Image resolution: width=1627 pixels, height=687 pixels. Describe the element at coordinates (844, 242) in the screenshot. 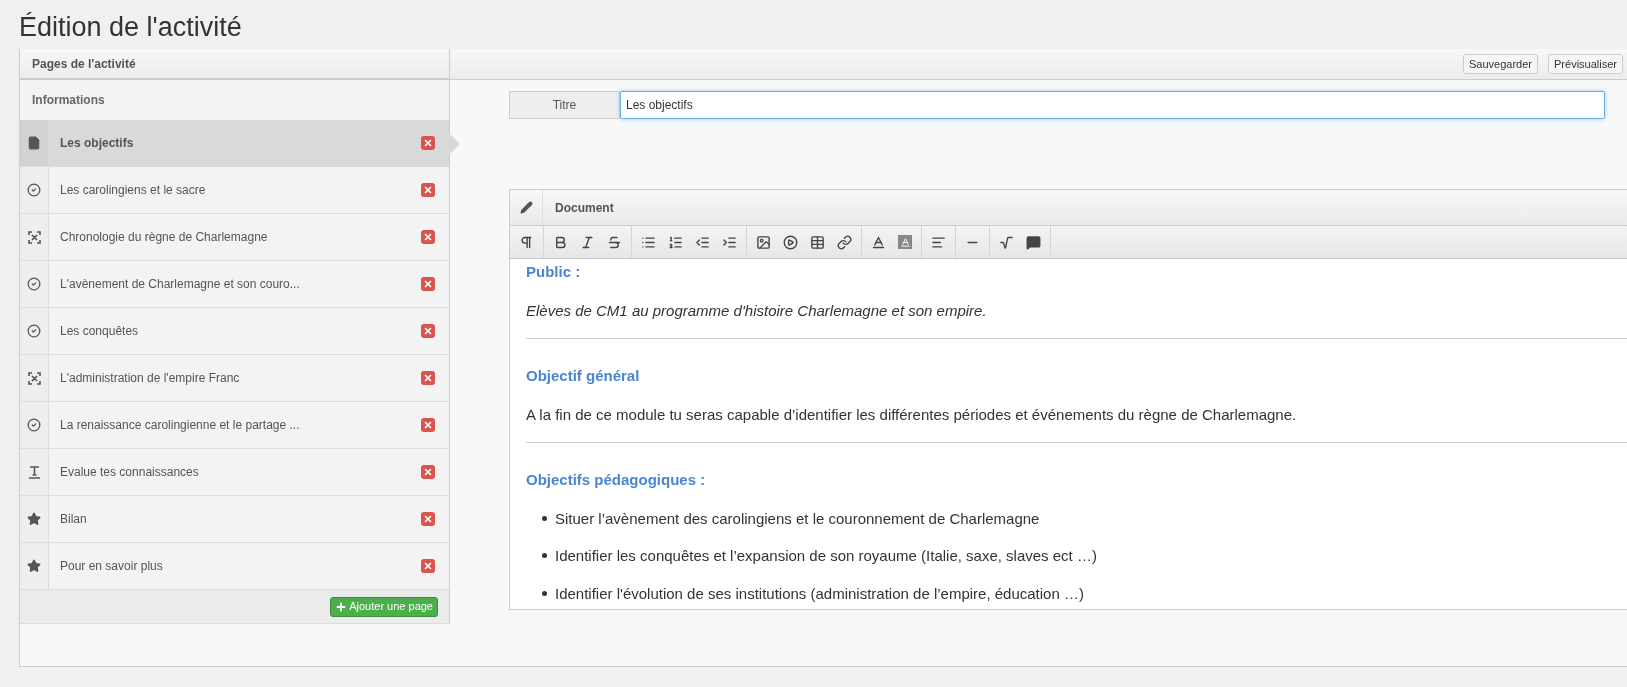

I see `link-icon` at that location.